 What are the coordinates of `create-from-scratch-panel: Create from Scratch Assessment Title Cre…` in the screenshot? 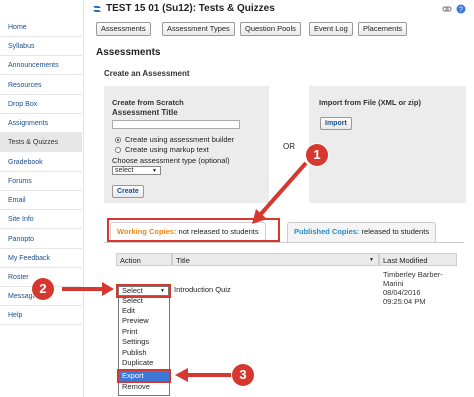 It's located at (186, 144).